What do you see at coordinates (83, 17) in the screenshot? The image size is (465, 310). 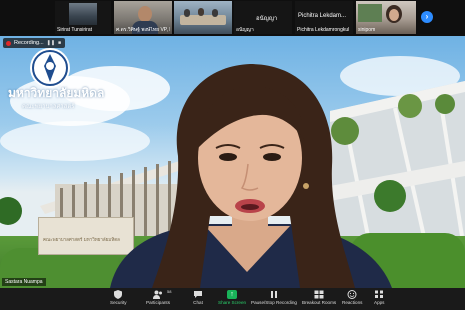 I see `participant-tile: Sirirat Tunsirirat` at bounding box center [83, 17].